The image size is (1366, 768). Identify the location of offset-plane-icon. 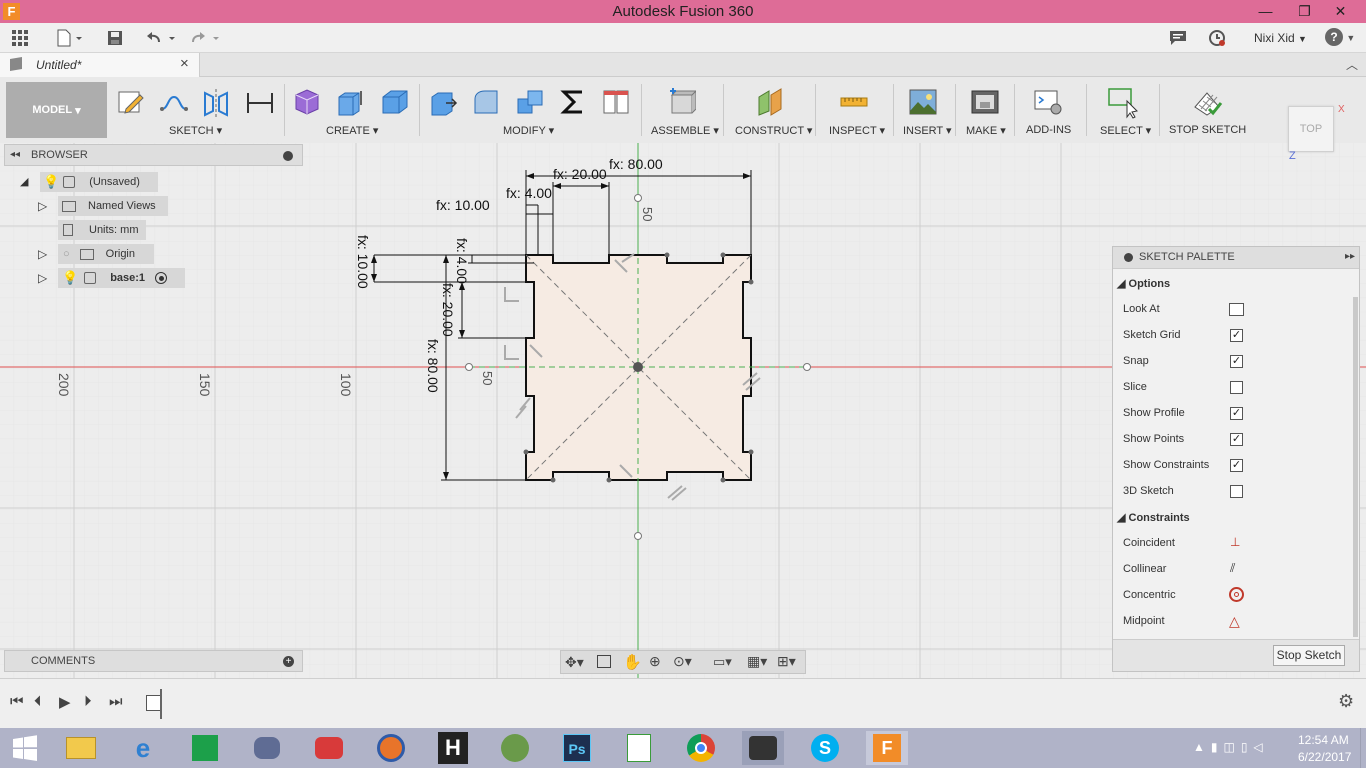
(770, 102).